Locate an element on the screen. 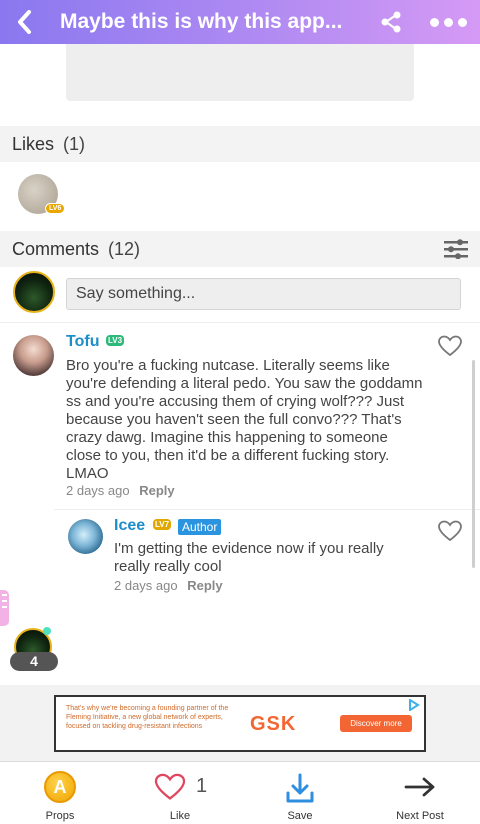  more-button is located at coordinates (448, 22).